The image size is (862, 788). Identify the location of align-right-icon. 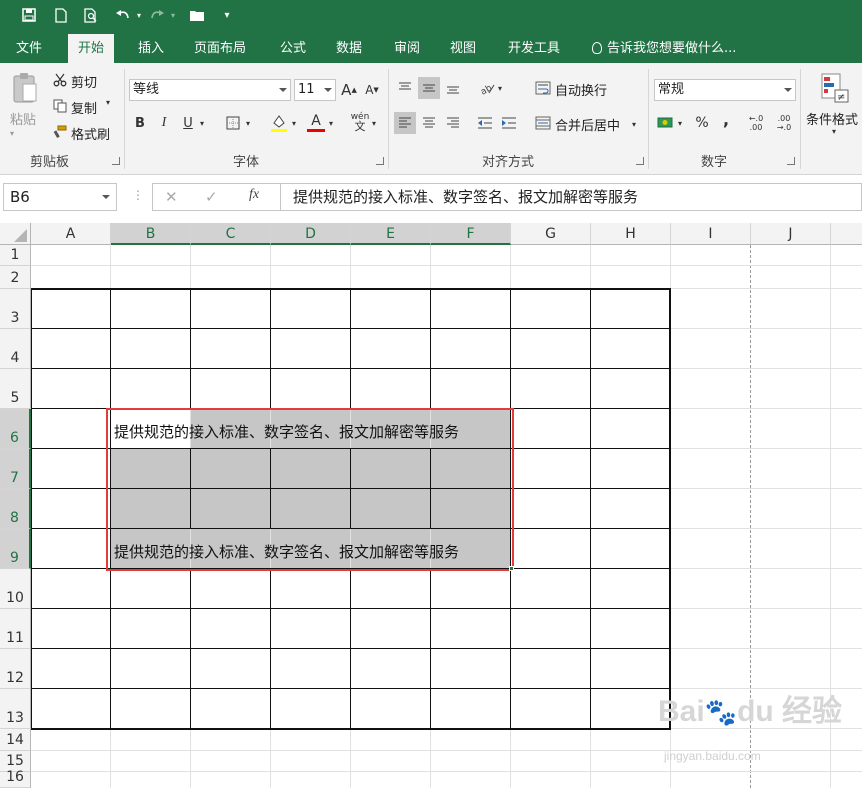
(453, 123).